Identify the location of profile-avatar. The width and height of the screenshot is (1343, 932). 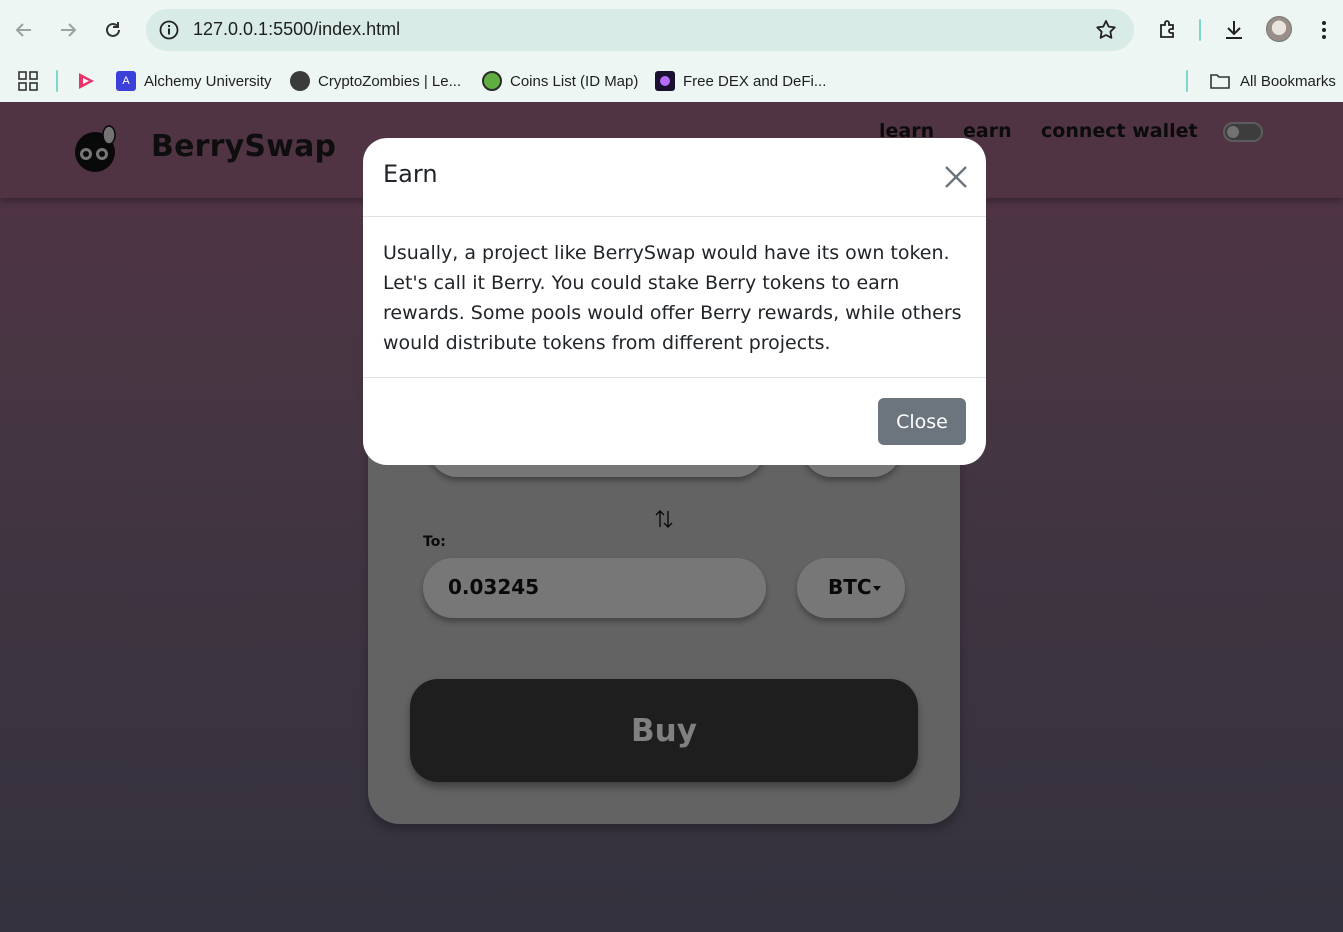
(1279, 29).